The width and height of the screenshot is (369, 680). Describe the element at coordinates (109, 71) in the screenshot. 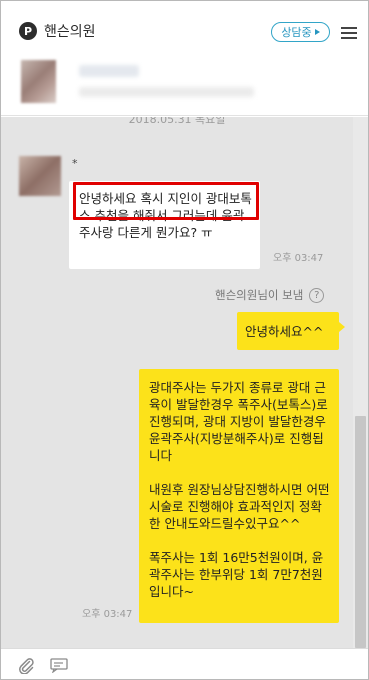

I see `profile-name-blurred` at that location.